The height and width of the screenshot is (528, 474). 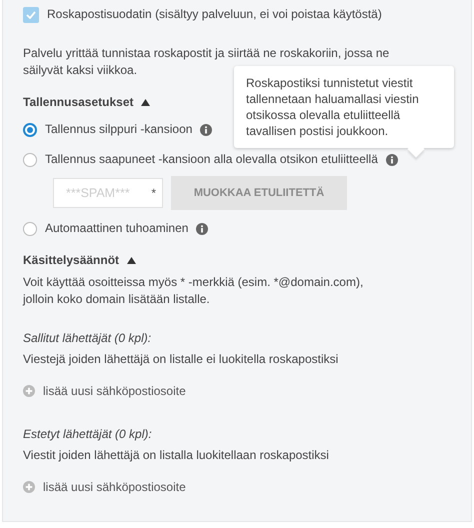 What do you see at coordinates (416, 149) in the screenshot?
I see `tooltip-pointer` at bounding box center [416, 149].